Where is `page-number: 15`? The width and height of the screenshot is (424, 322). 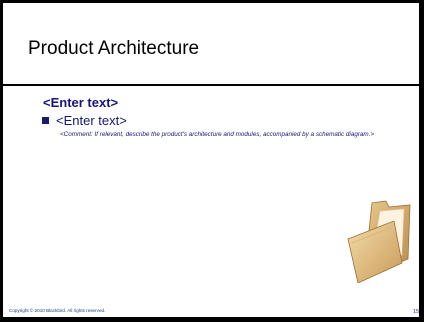 page-number: 15 is located at coordinates (416, 312).